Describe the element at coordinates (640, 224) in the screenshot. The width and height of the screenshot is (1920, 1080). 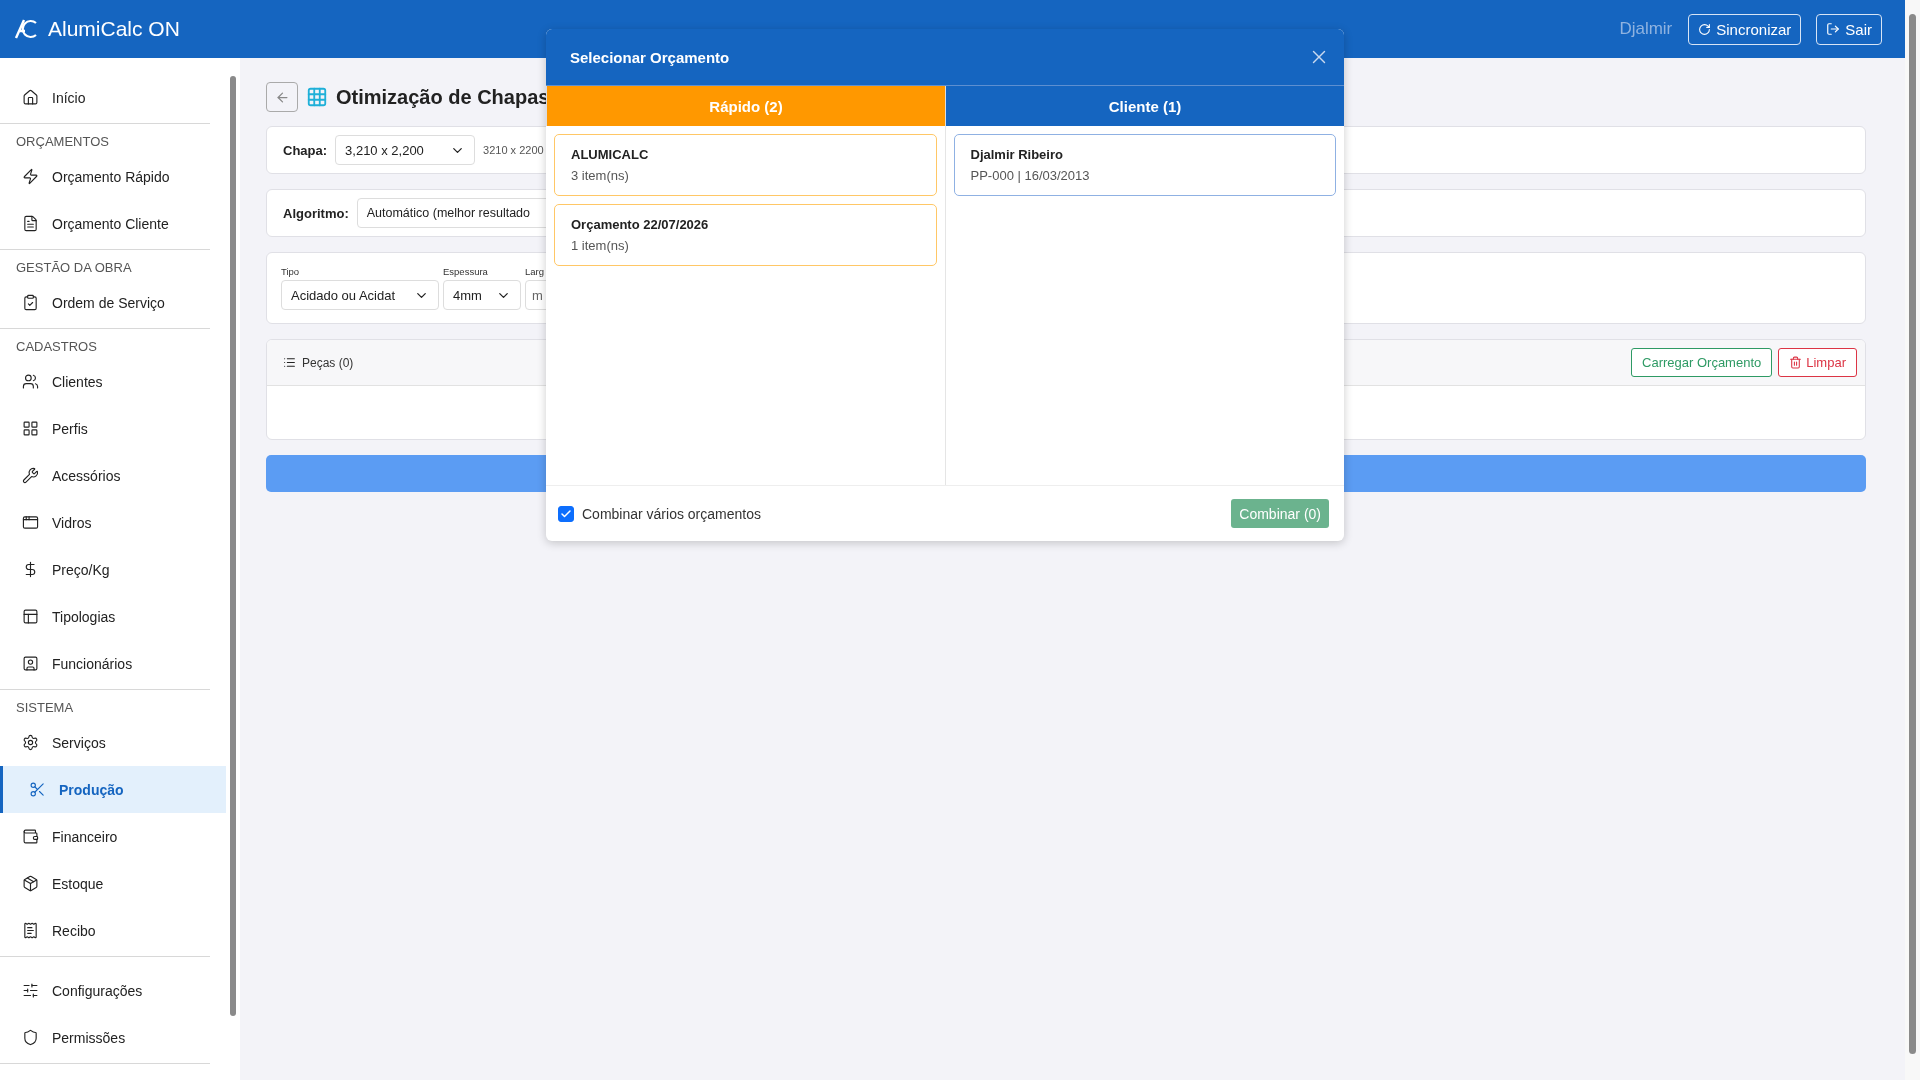
I see `quote-title: Orçamento 22/07/2026` at that location.